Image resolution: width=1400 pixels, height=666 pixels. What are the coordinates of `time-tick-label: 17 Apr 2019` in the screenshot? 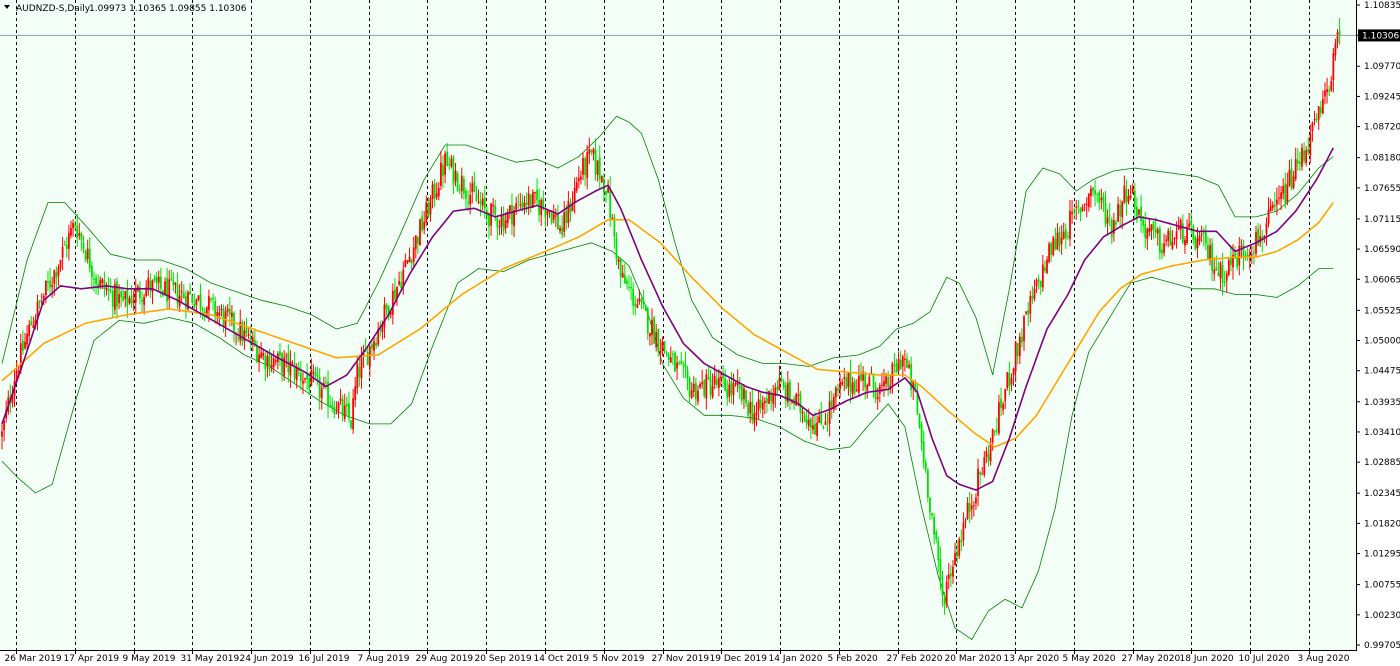 It's located at (92, 659).